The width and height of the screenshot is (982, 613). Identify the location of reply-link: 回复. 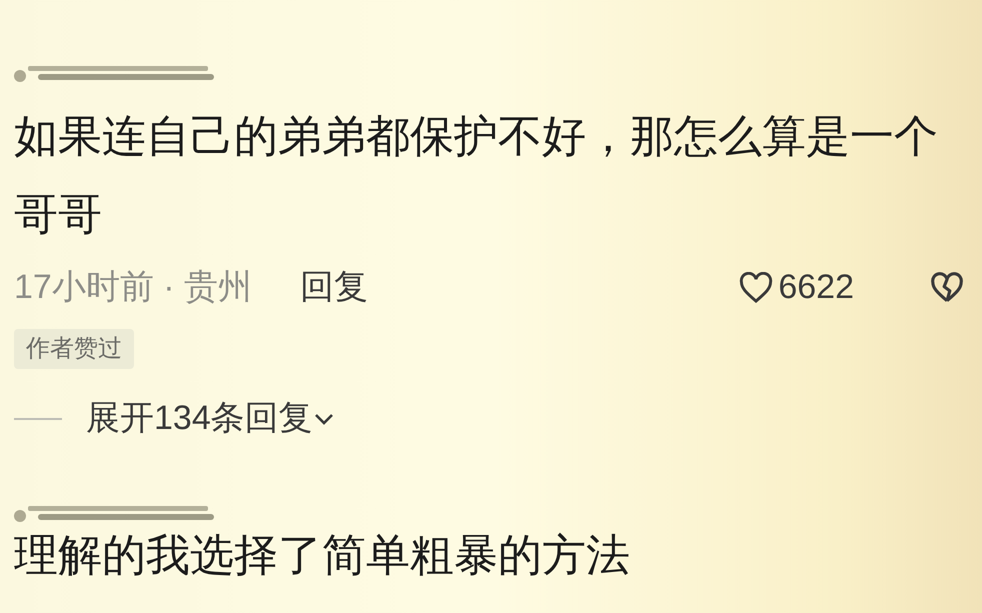
(334, 287).